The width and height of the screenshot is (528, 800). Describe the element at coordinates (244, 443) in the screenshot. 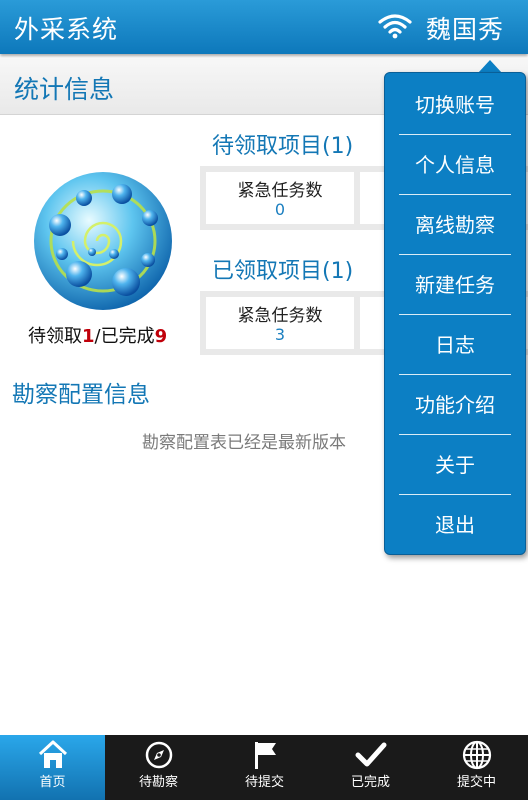

I see `config-status-message: 勘察配置表已经是最新版本` at that location.